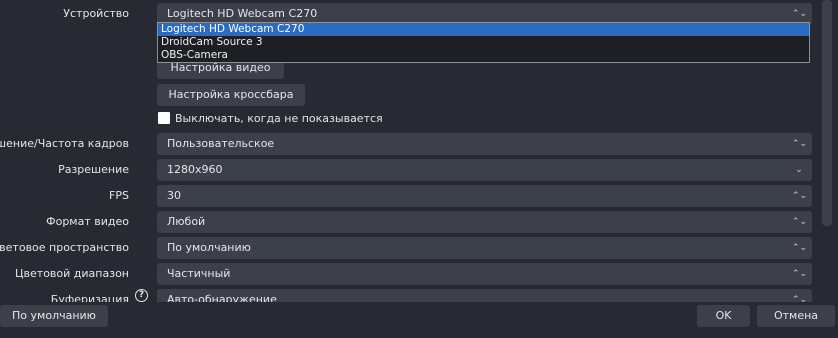 The image size is (838, 338). I want to click on deactivate-when-hidden-label: Выключать, когда не показывается, so click(279, 118).